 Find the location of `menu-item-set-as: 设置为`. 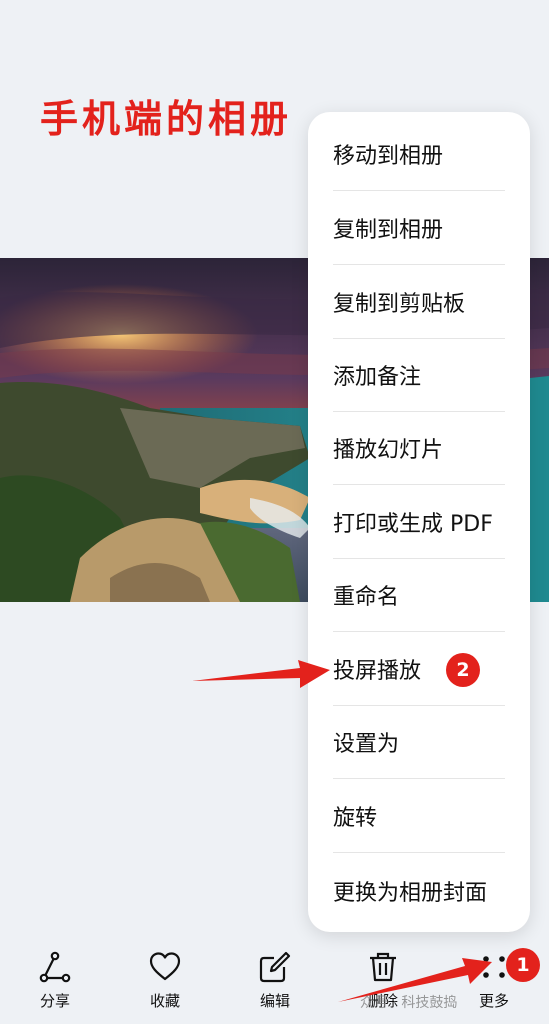

menu-item-set-as: 设置为 is located at coordinates (419, 742).